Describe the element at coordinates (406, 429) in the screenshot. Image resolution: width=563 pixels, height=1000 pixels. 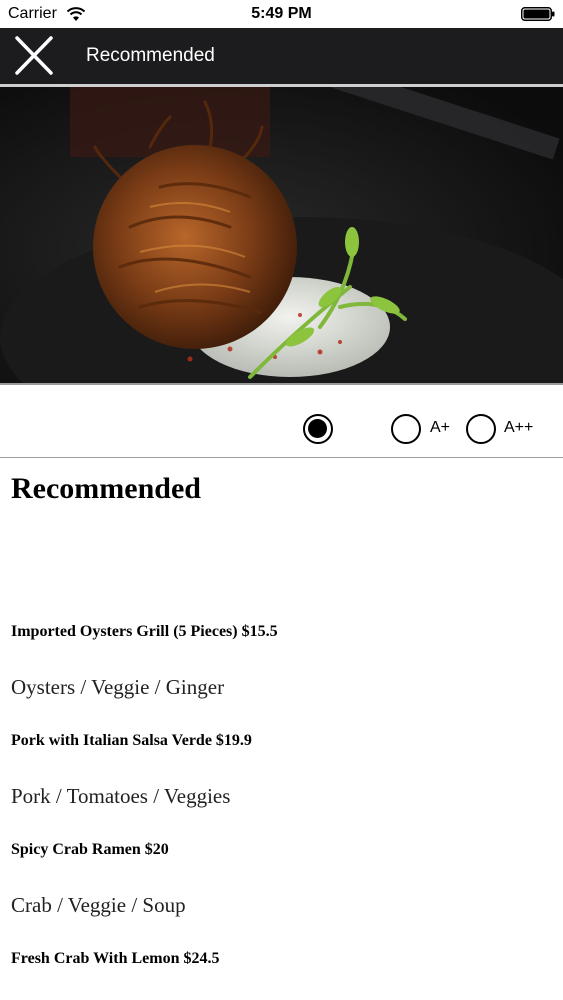
I see `radio-a-plus` at that location.